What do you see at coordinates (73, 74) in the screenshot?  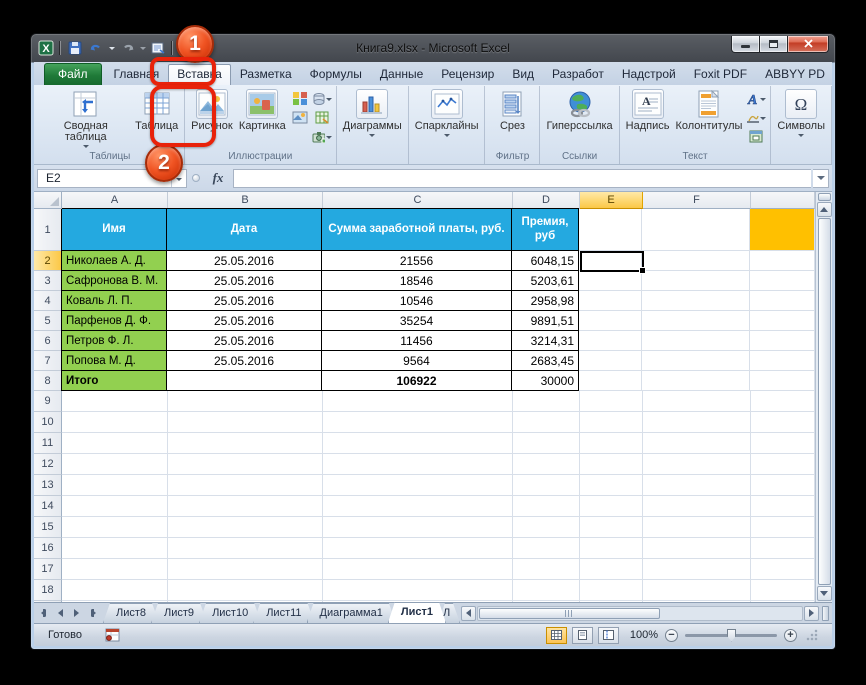 I see `tab-file: Файл` at bounding box center [73, 74].